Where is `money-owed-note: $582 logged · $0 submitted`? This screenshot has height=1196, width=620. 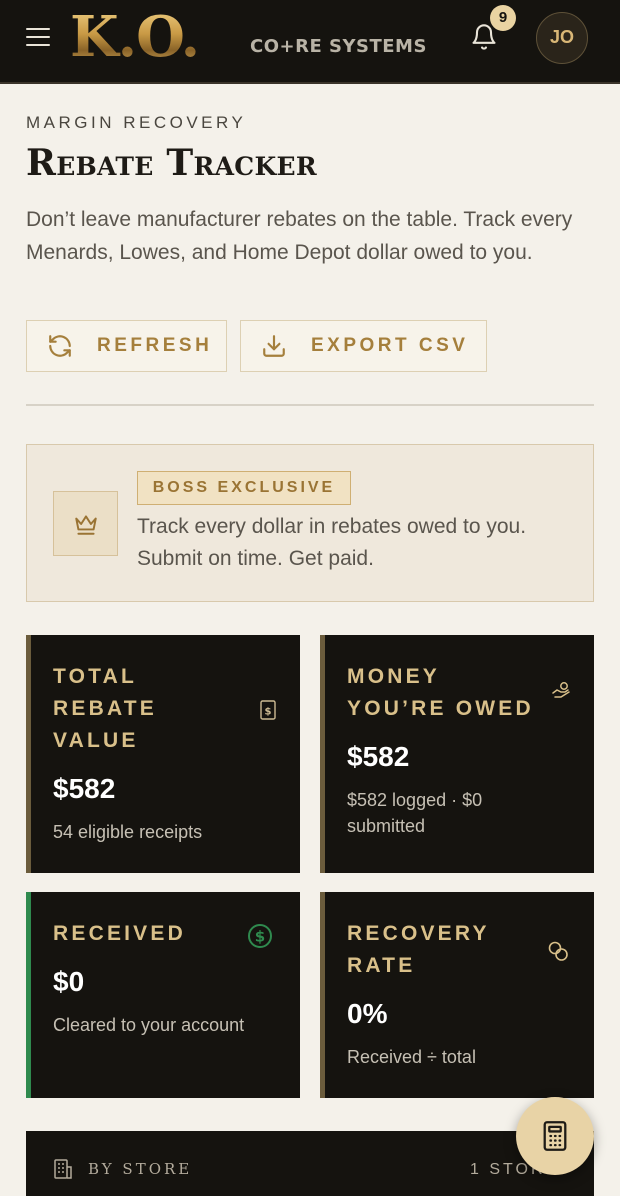
money-owed-note: $582 logged · $0 submitted is located at coordinates (415, 813).